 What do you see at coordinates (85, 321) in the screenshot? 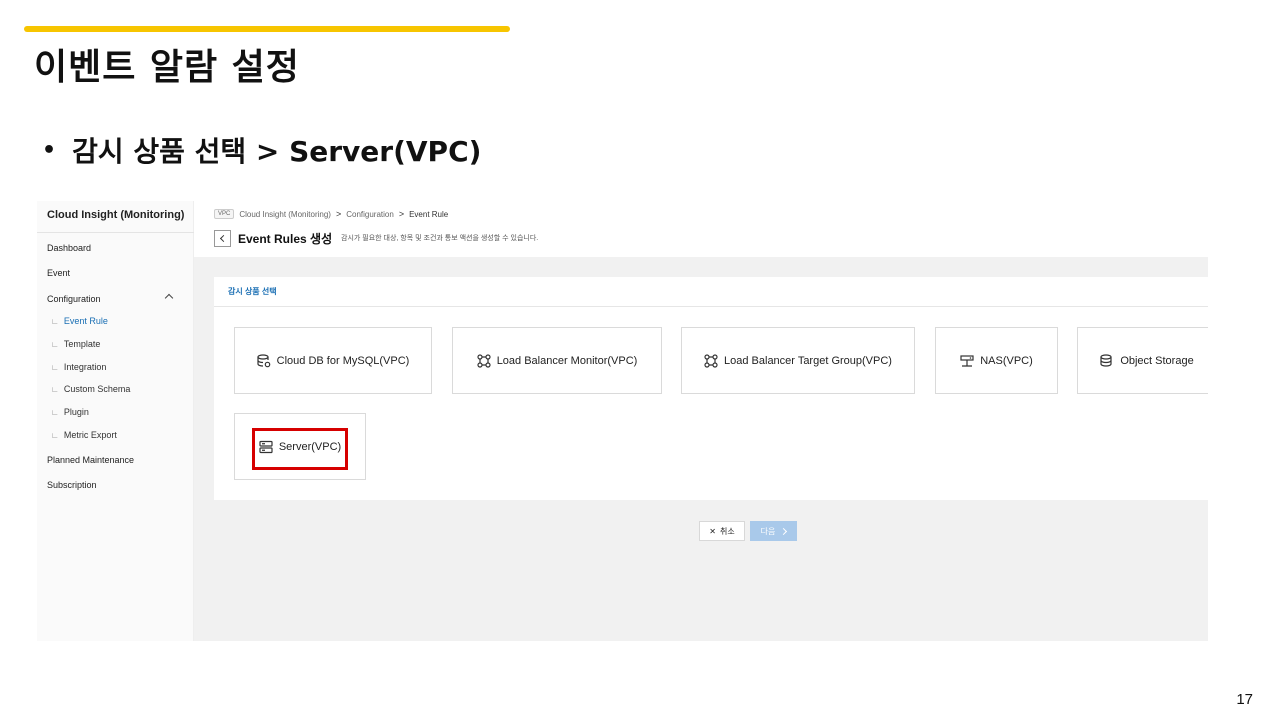
I see `sidebar-subitem-label: Event Rule` at bounding box center [85, 321].